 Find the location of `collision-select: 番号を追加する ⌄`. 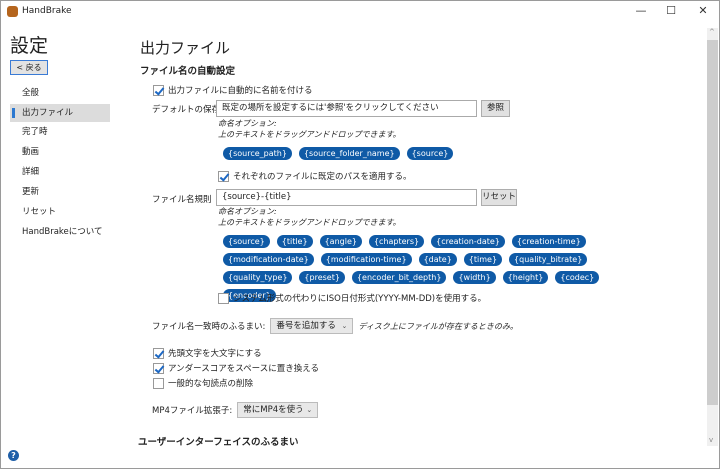

collision-select: 番号を追加する ⌄ is located at coordinates (312, 326).